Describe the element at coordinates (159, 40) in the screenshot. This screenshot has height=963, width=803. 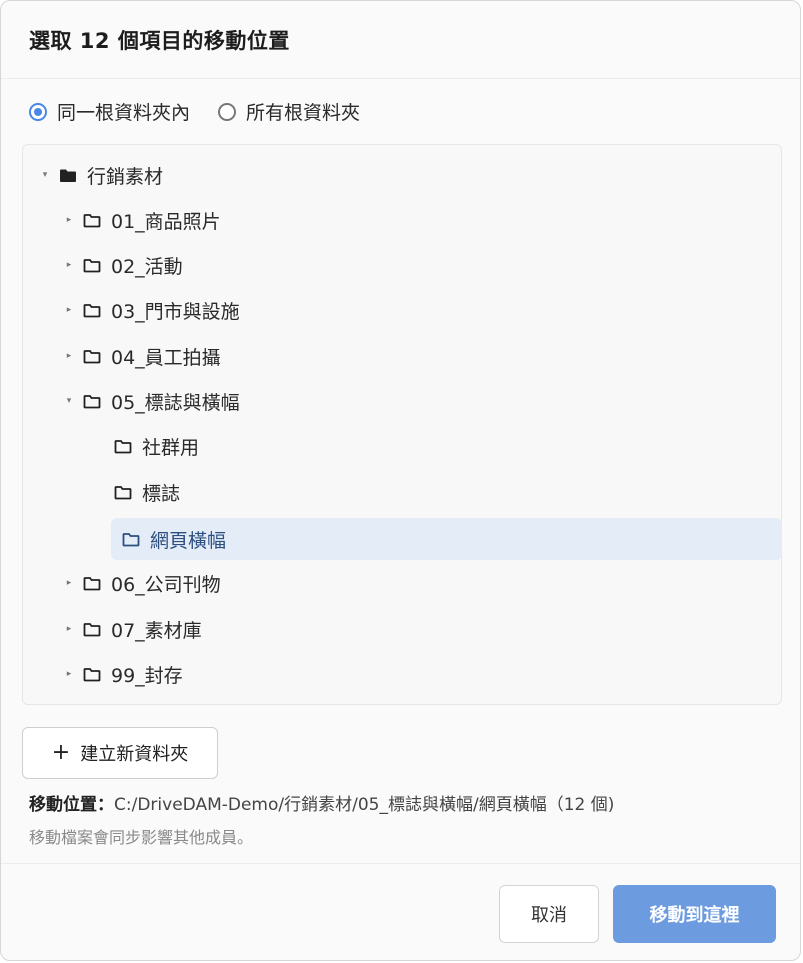
I see `dialog-title: 選取 12 個項目的移動位置` at that location.